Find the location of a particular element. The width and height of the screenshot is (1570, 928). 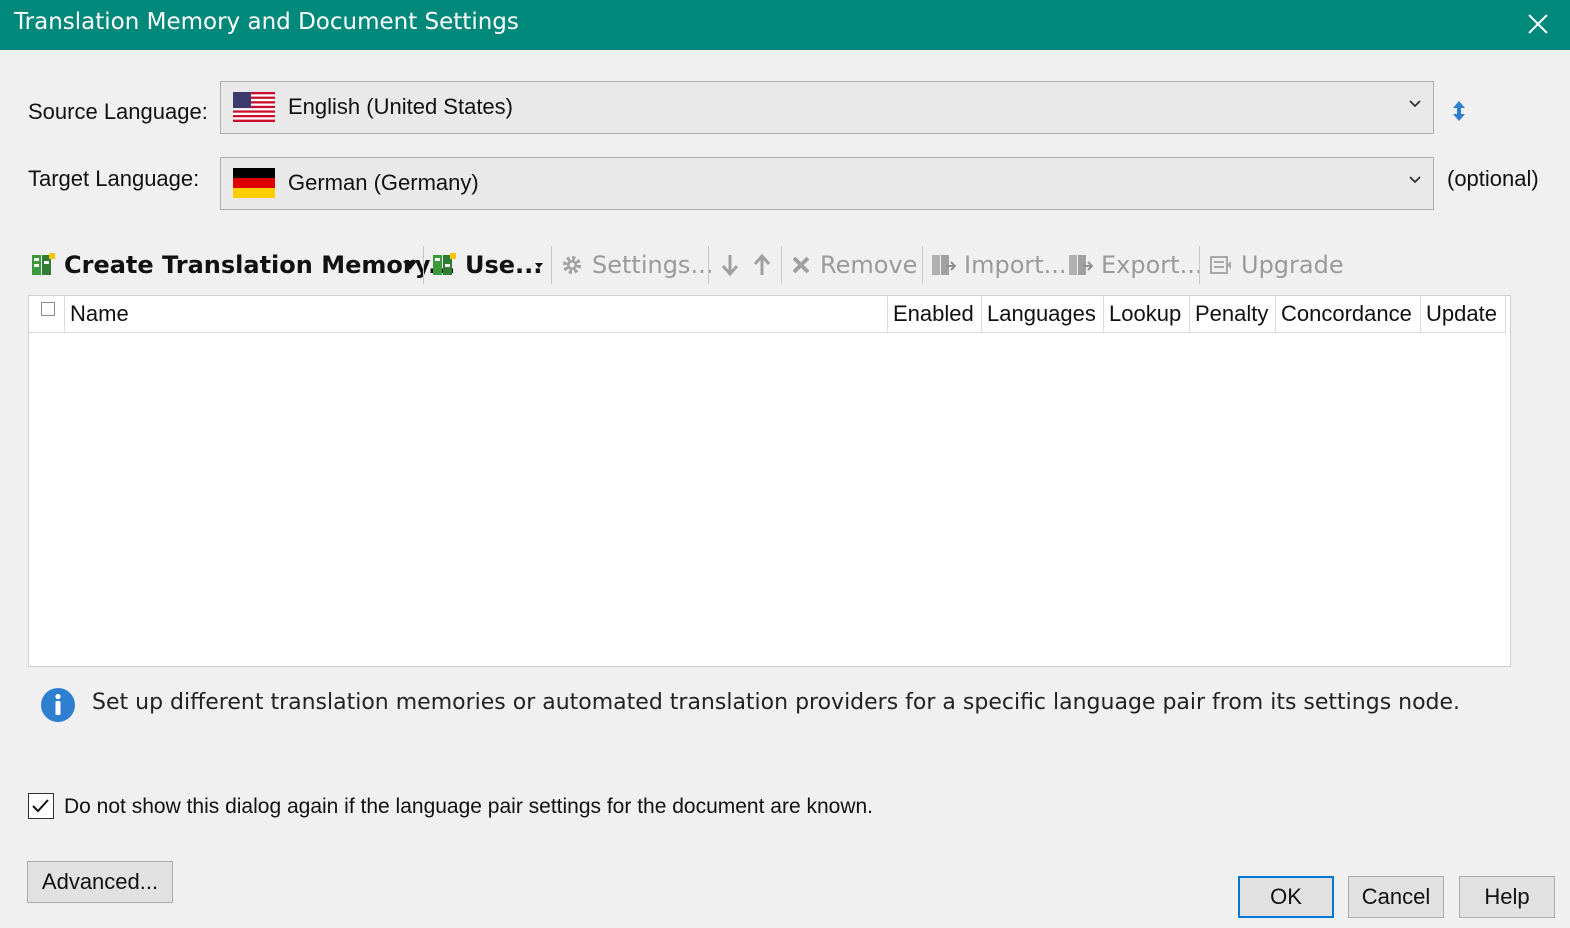

arrow-down-icon is located at coordinates (730, 266).